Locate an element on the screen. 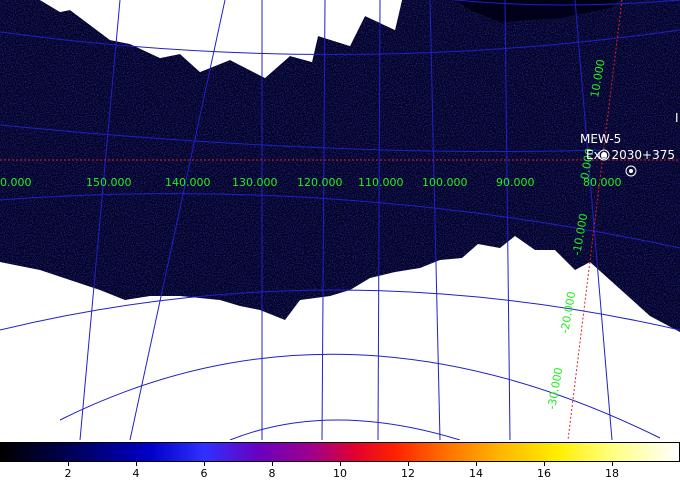 This screenshot has height=488, width=680. lon-label-150: 150.000 is located at coordinates (109, 182).